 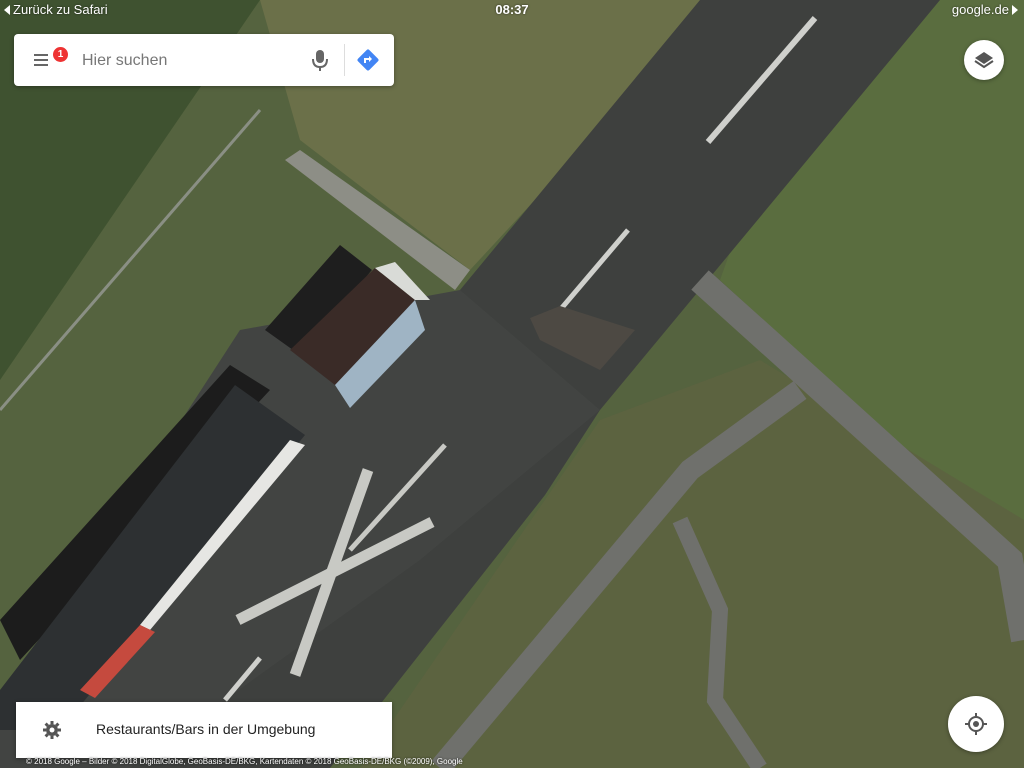 What do you see at coordinates (60, 54) in the screenshot?
I see `notification-badge: 1` at bounding box center [60, 54].